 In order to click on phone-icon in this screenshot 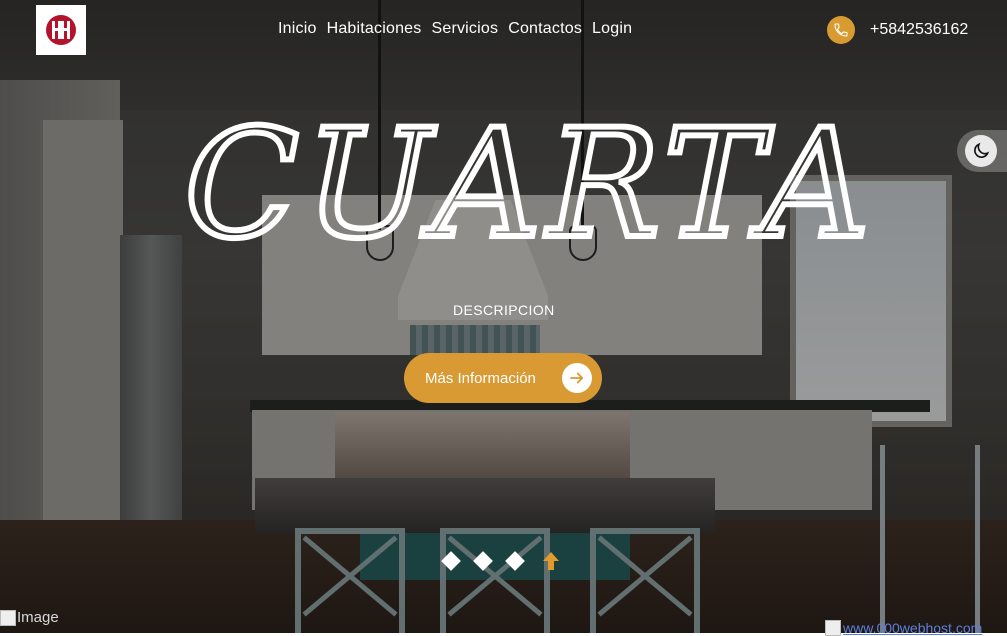, I will do `click(841, 30)`.